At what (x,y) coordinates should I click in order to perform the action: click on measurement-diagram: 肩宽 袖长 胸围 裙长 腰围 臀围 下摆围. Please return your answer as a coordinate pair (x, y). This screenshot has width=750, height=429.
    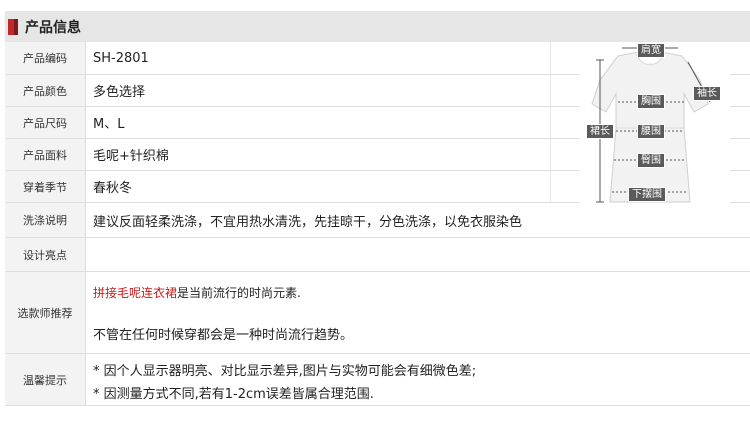
    Looking at the image, I should click on (655, 123).